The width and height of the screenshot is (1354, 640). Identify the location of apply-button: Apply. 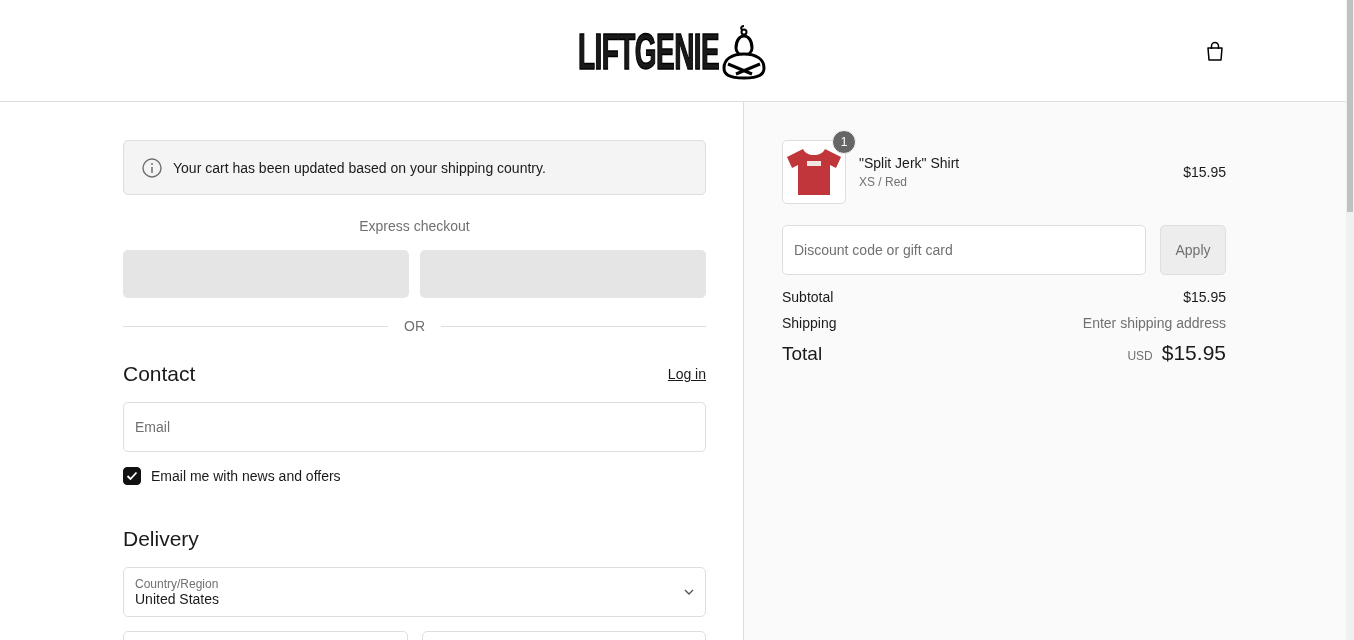
(1193, 250).